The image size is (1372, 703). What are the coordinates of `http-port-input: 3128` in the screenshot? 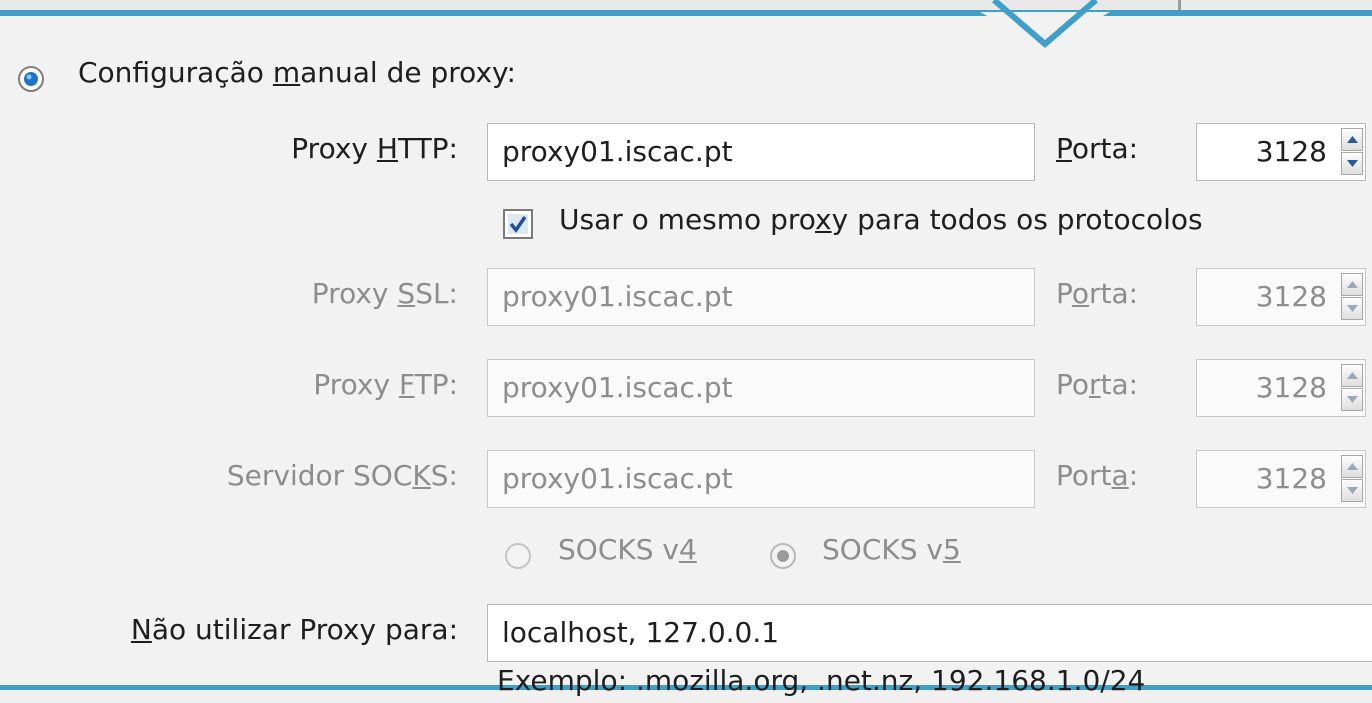 It's located at (1281, 152).